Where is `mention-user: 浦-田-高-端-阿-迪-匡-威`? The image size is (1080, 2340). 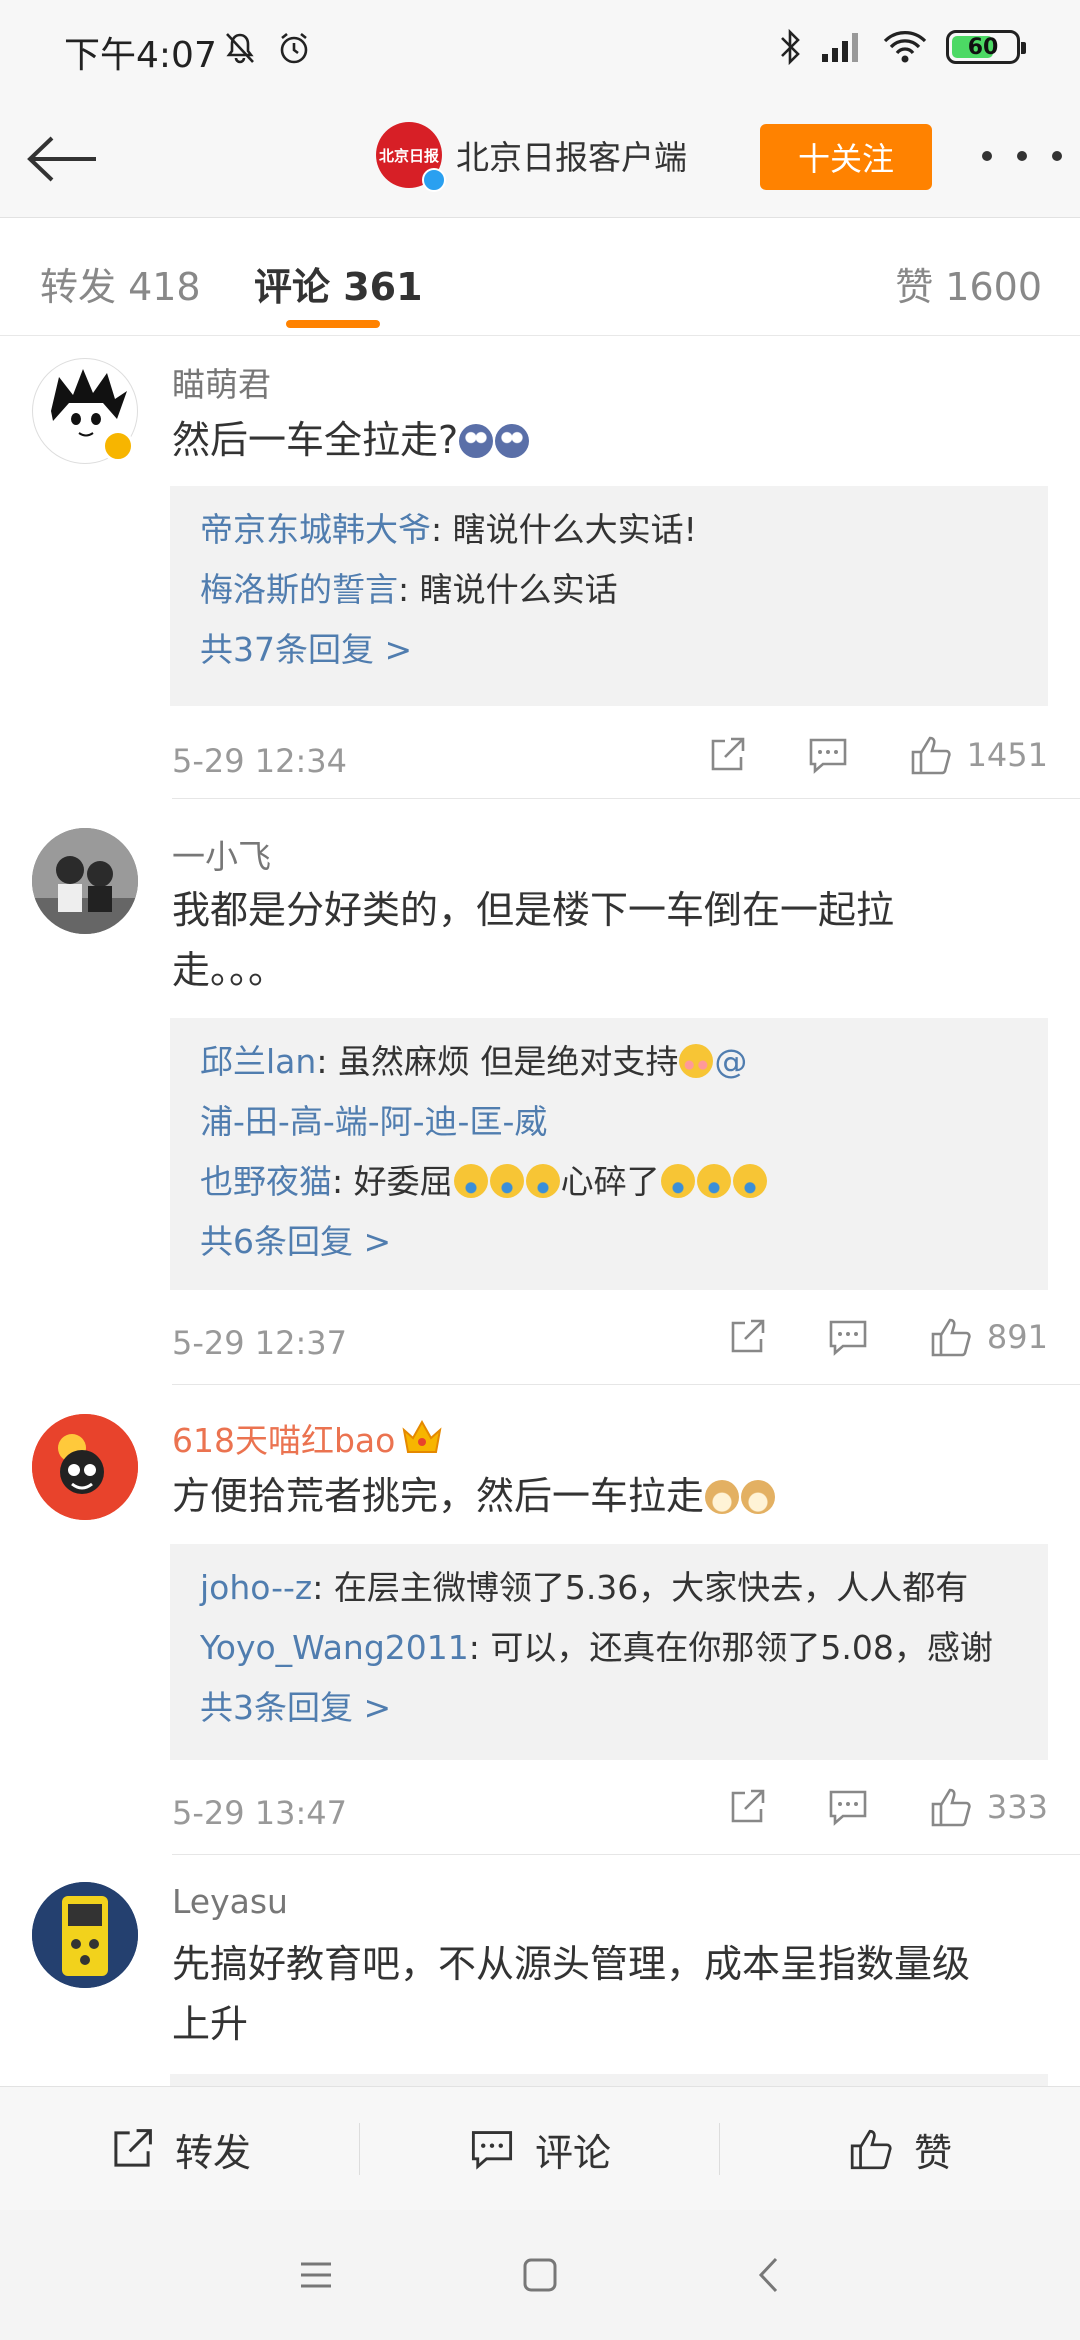 mention-user: 浦-田-高-端-阿-迪-匡-威 is located at coordinates (373, 1121).